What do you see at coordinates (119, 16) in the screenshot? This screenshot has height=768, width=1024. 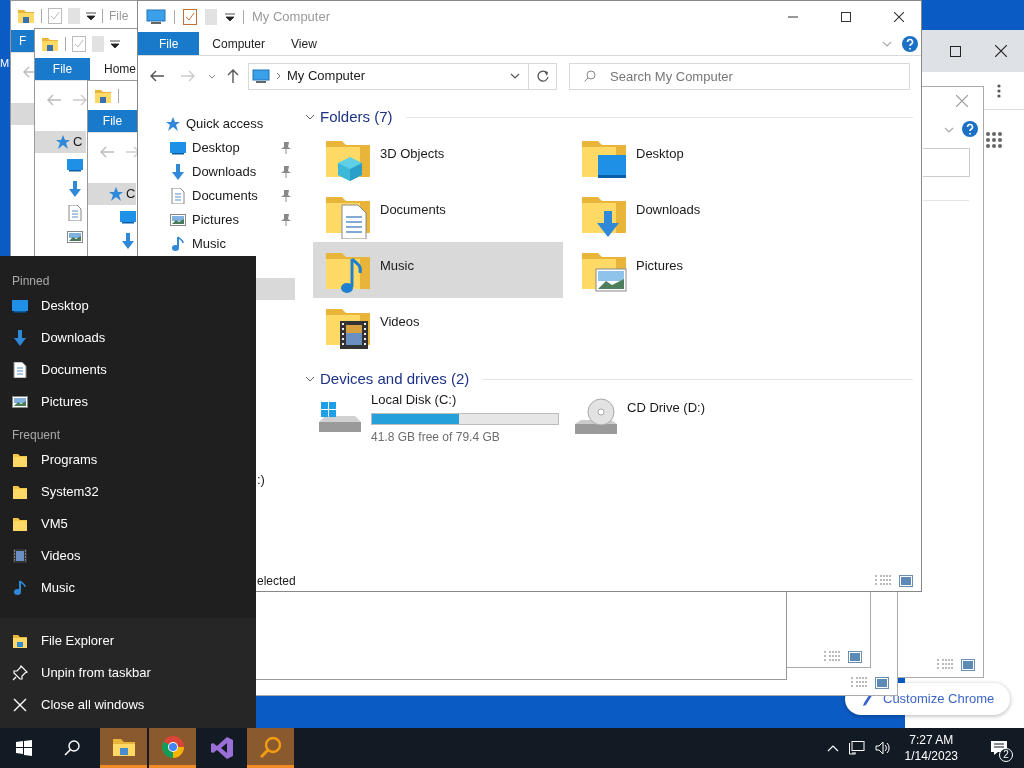 I see `window-title: File` at bounding box center [119, 16].